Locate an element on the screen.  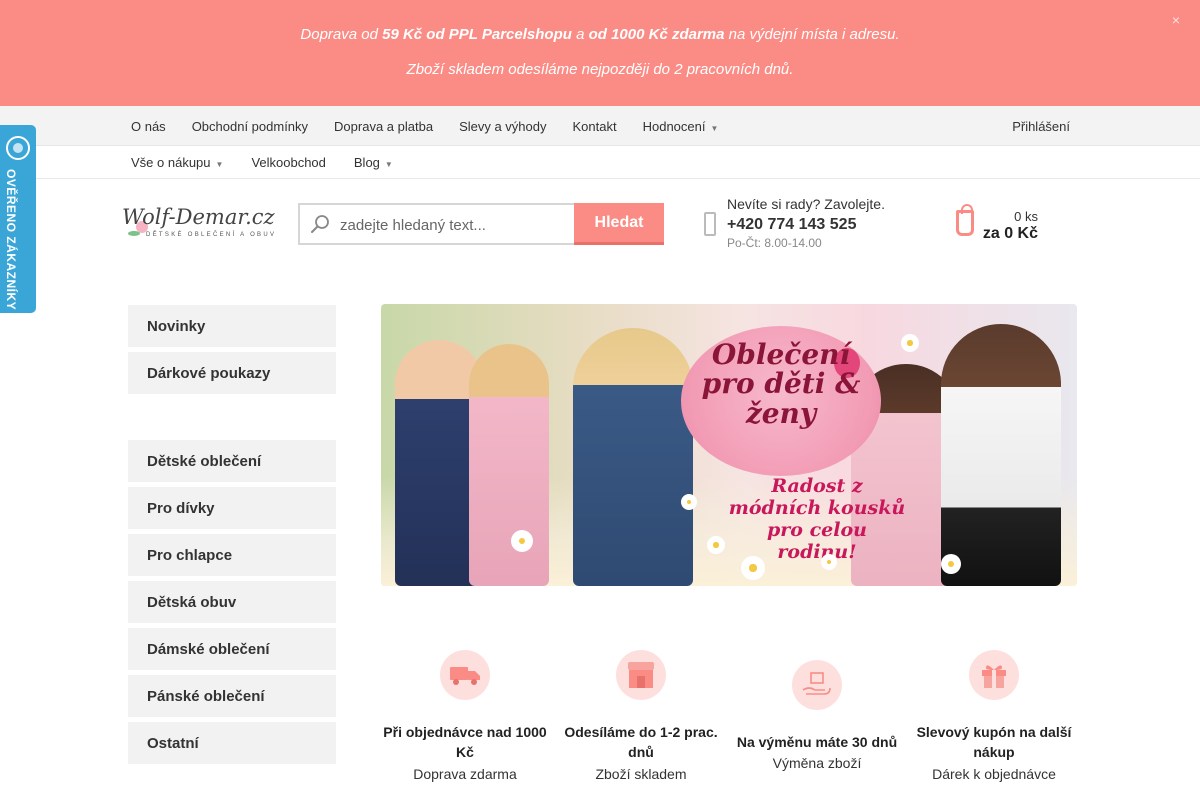
nav-item-vse-o-nakupu: Vše o nákupu ▼ is located at coordinates (177, 162).